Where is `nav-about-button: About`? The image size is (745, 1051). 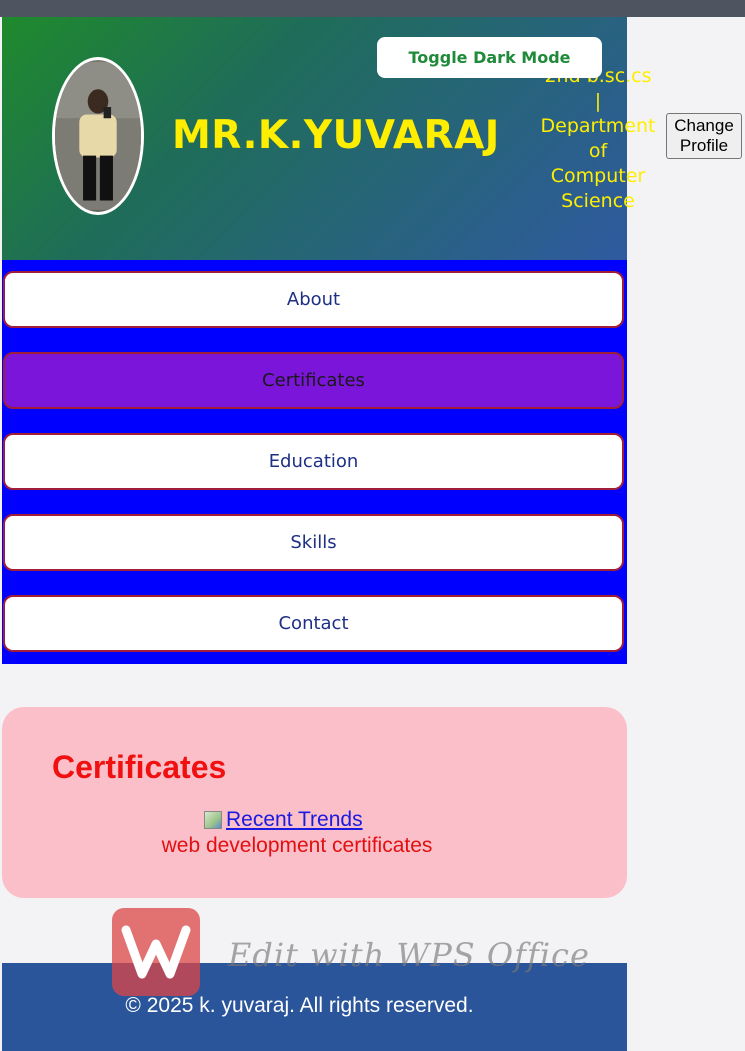 nav-about-button: About is located at coordinates (313, 299).